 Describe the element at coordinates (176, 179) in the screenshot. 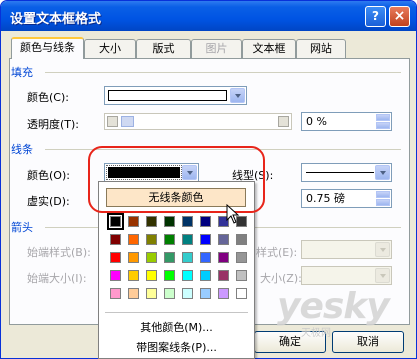

I see `red-highlight-annotation` at that location.